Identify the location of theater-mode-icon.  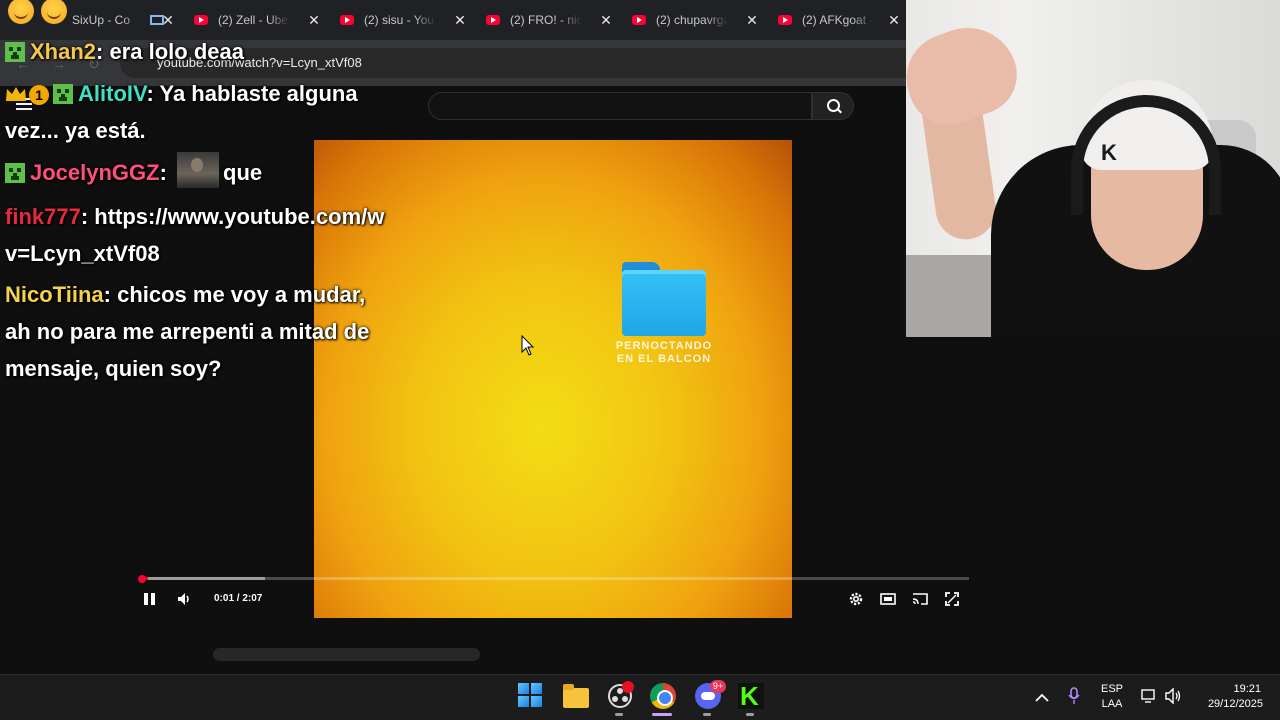
(888, 599).